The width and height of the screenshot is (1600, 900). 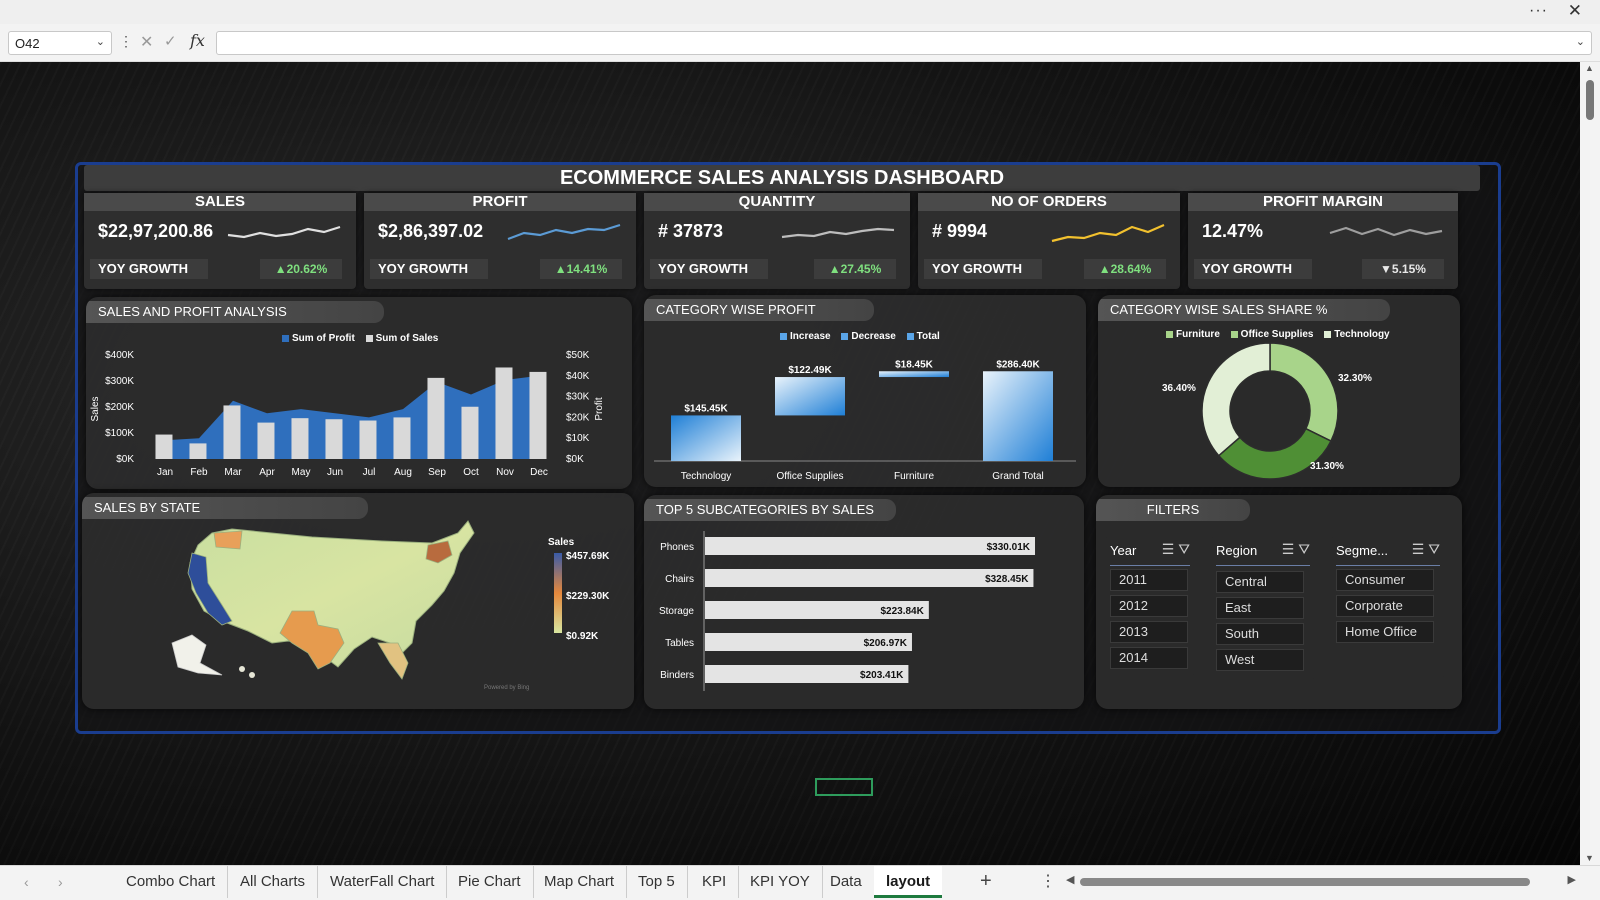 What do you see at coordinates (1572, 879) in the screenshot?
I see `scroll-right-icon: ▶` at bounding box center [1572, 879].